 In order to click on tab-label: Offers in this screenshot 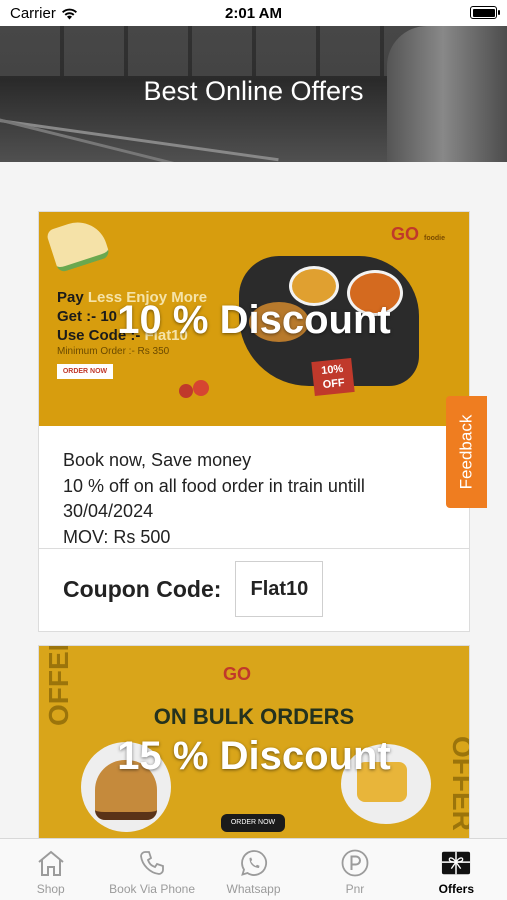, I will do `click(456, 889)`.